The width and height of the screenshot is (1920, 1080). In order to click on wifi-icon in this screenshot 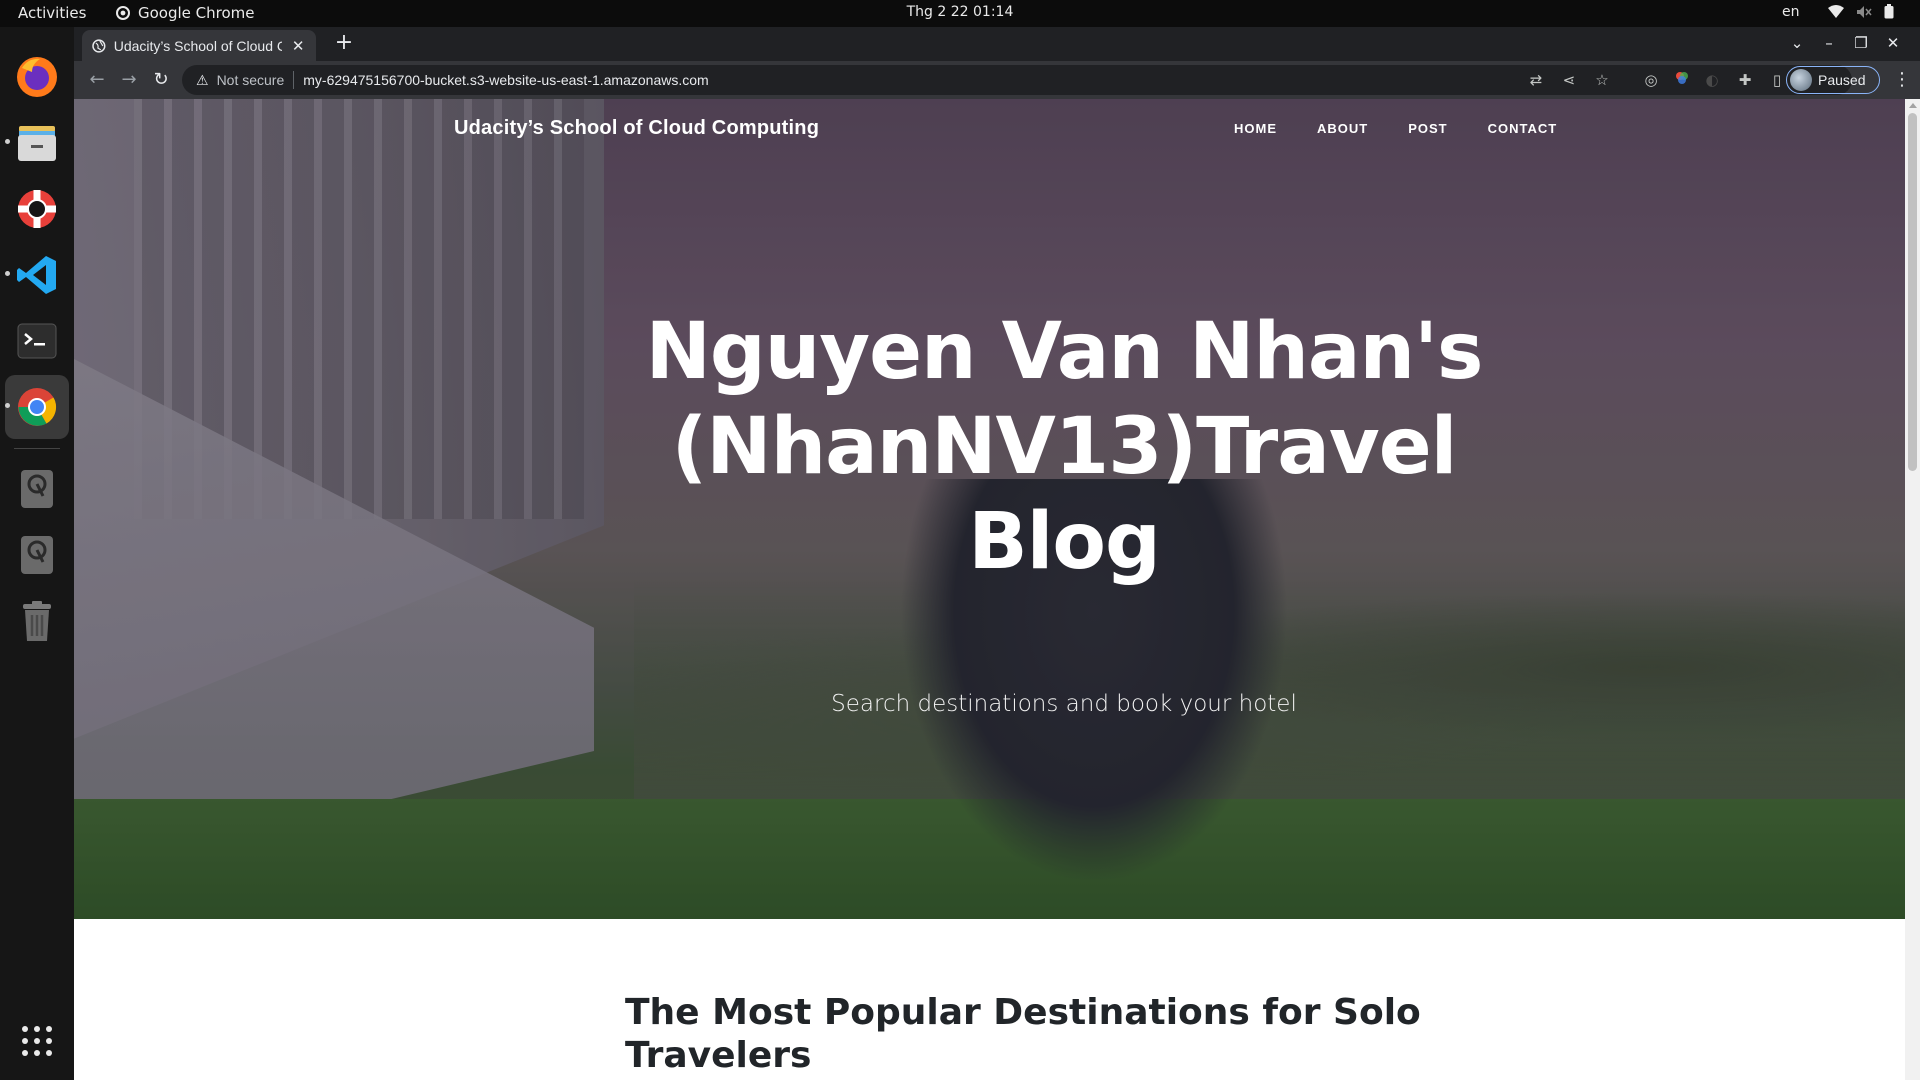, I will do `click(1836, 11)`.